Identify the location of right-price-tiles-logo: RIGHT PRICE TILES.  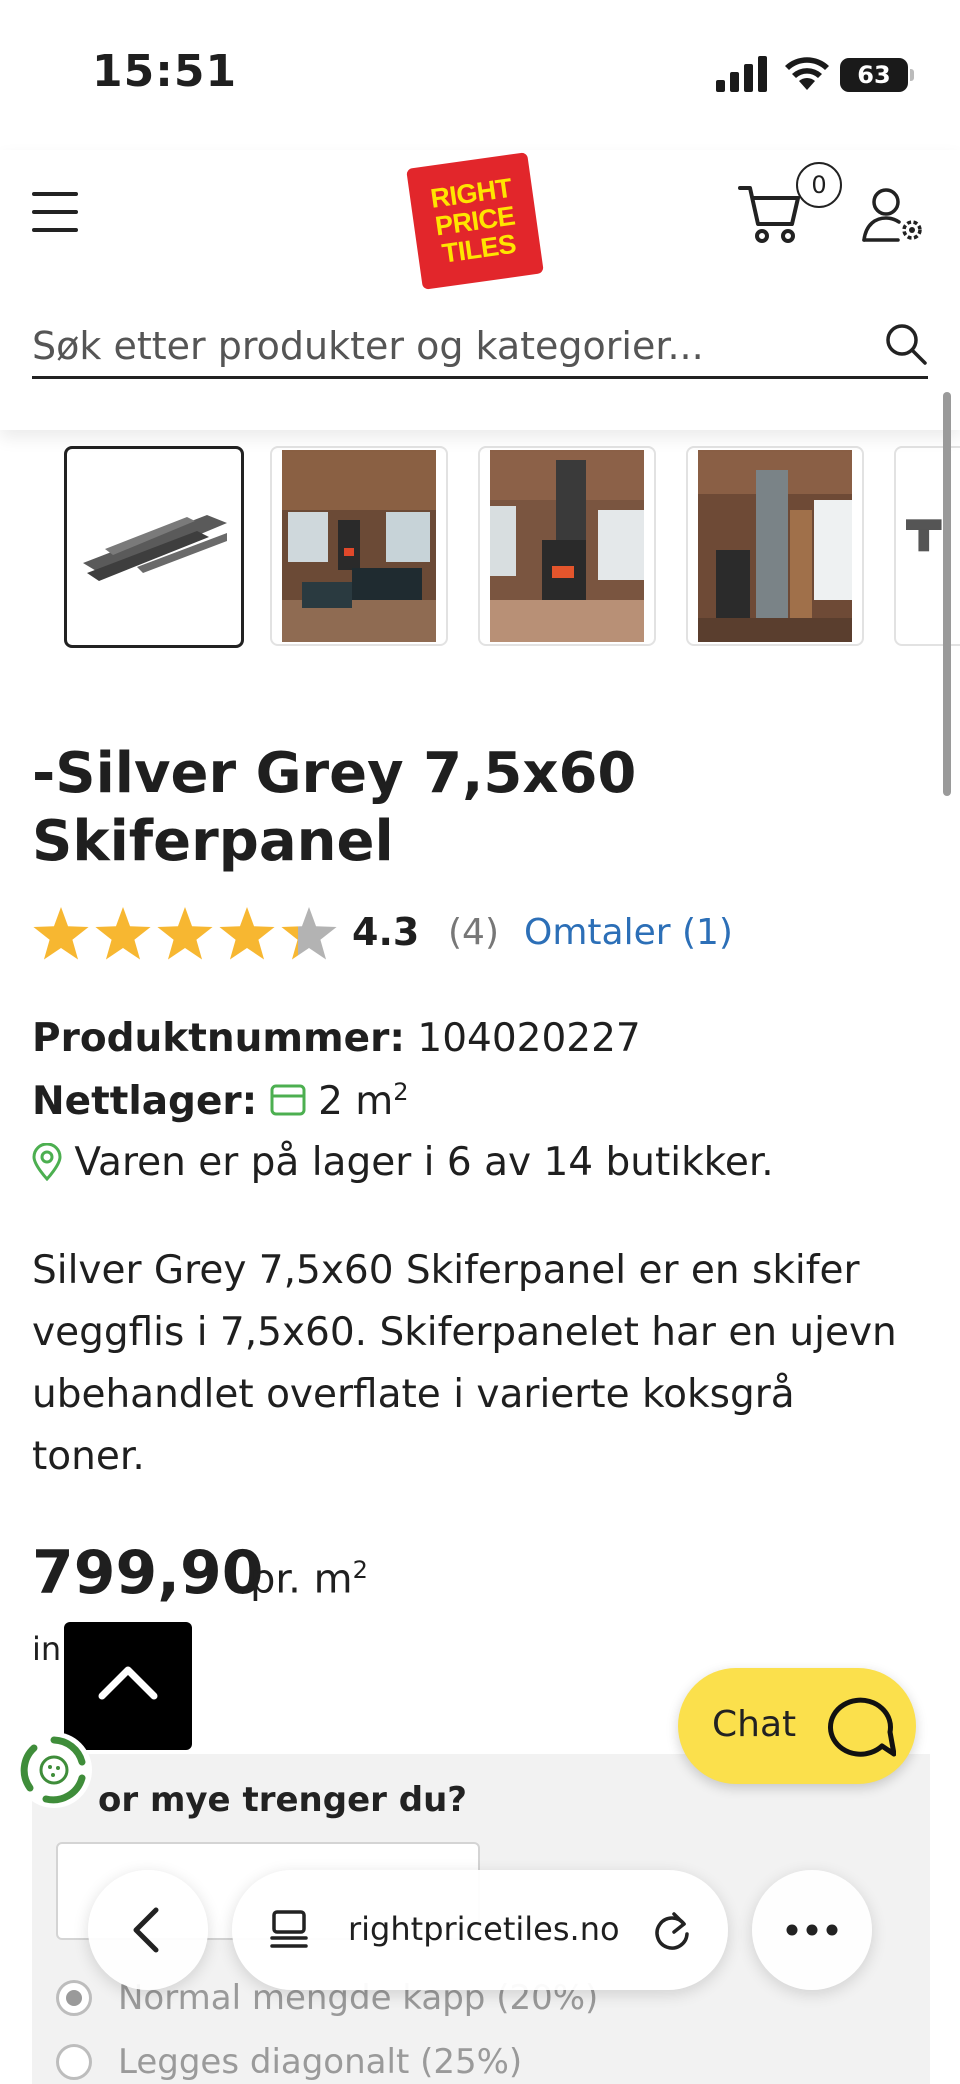
(475, 221).